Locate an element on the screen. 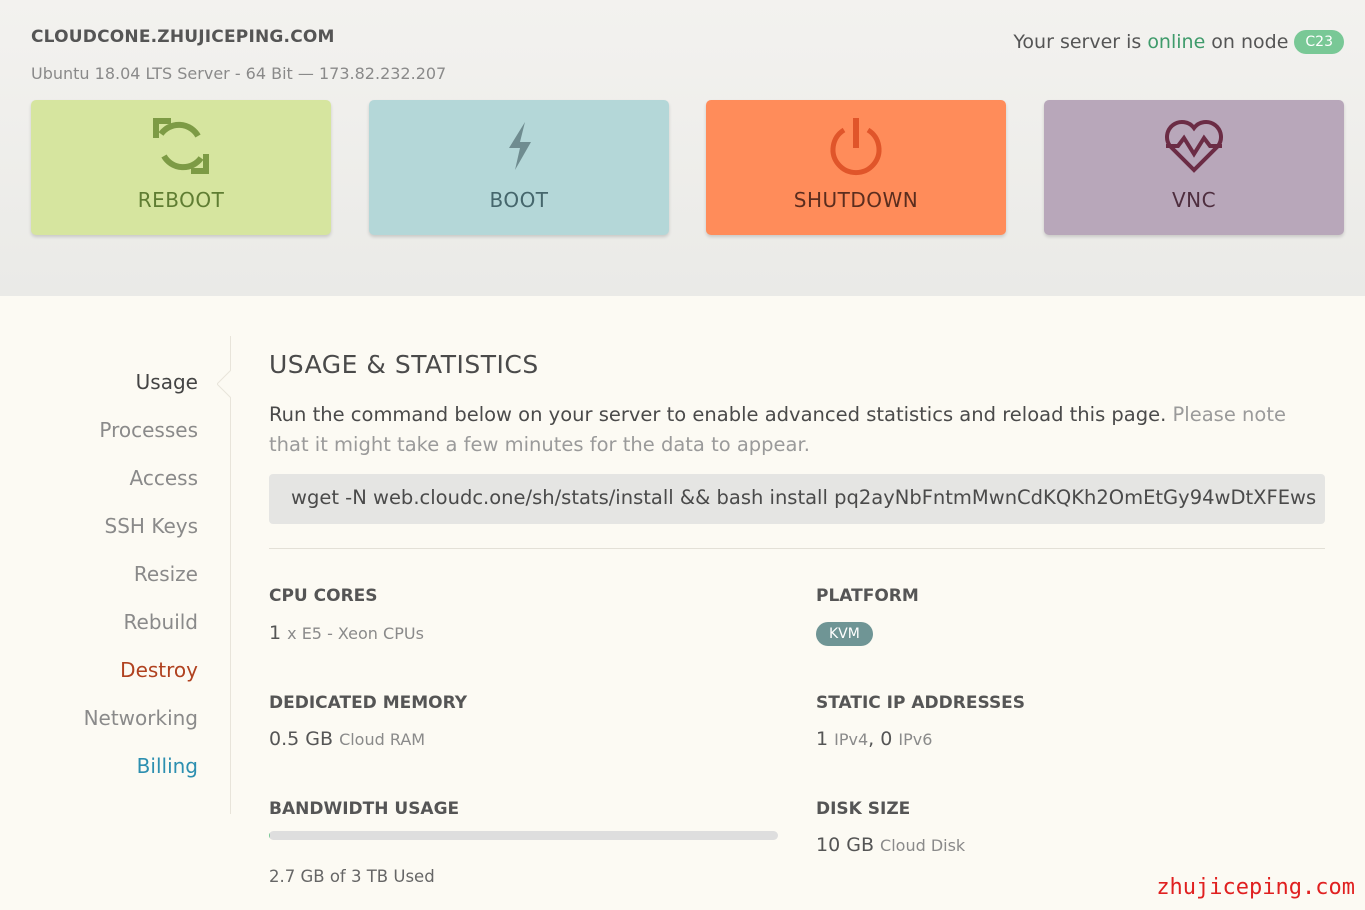  boot-button: BOOT is located at coordinates (519, 167).